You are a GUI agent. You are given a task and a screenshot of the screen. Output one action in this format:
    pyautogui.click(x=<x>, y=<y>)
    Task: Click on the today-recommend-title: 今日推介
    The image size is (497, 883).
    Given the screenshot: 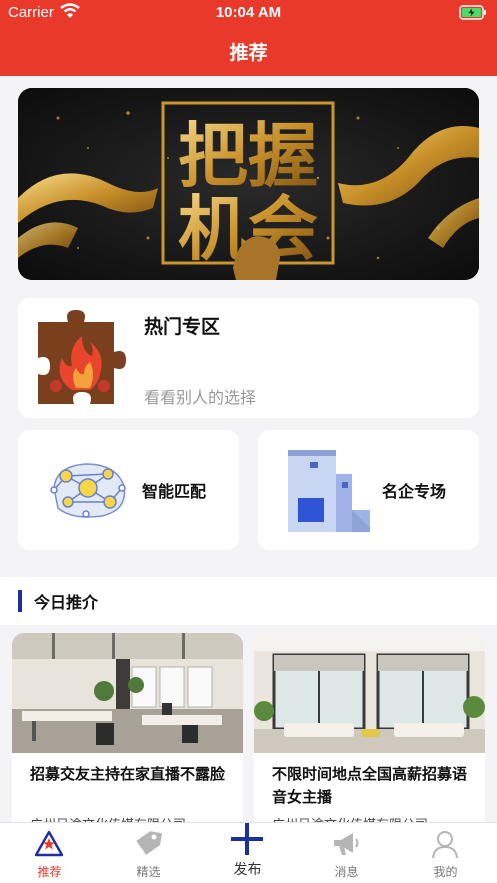 What is the action you would take?
    pyautogui.click(x=66, y=602)
    